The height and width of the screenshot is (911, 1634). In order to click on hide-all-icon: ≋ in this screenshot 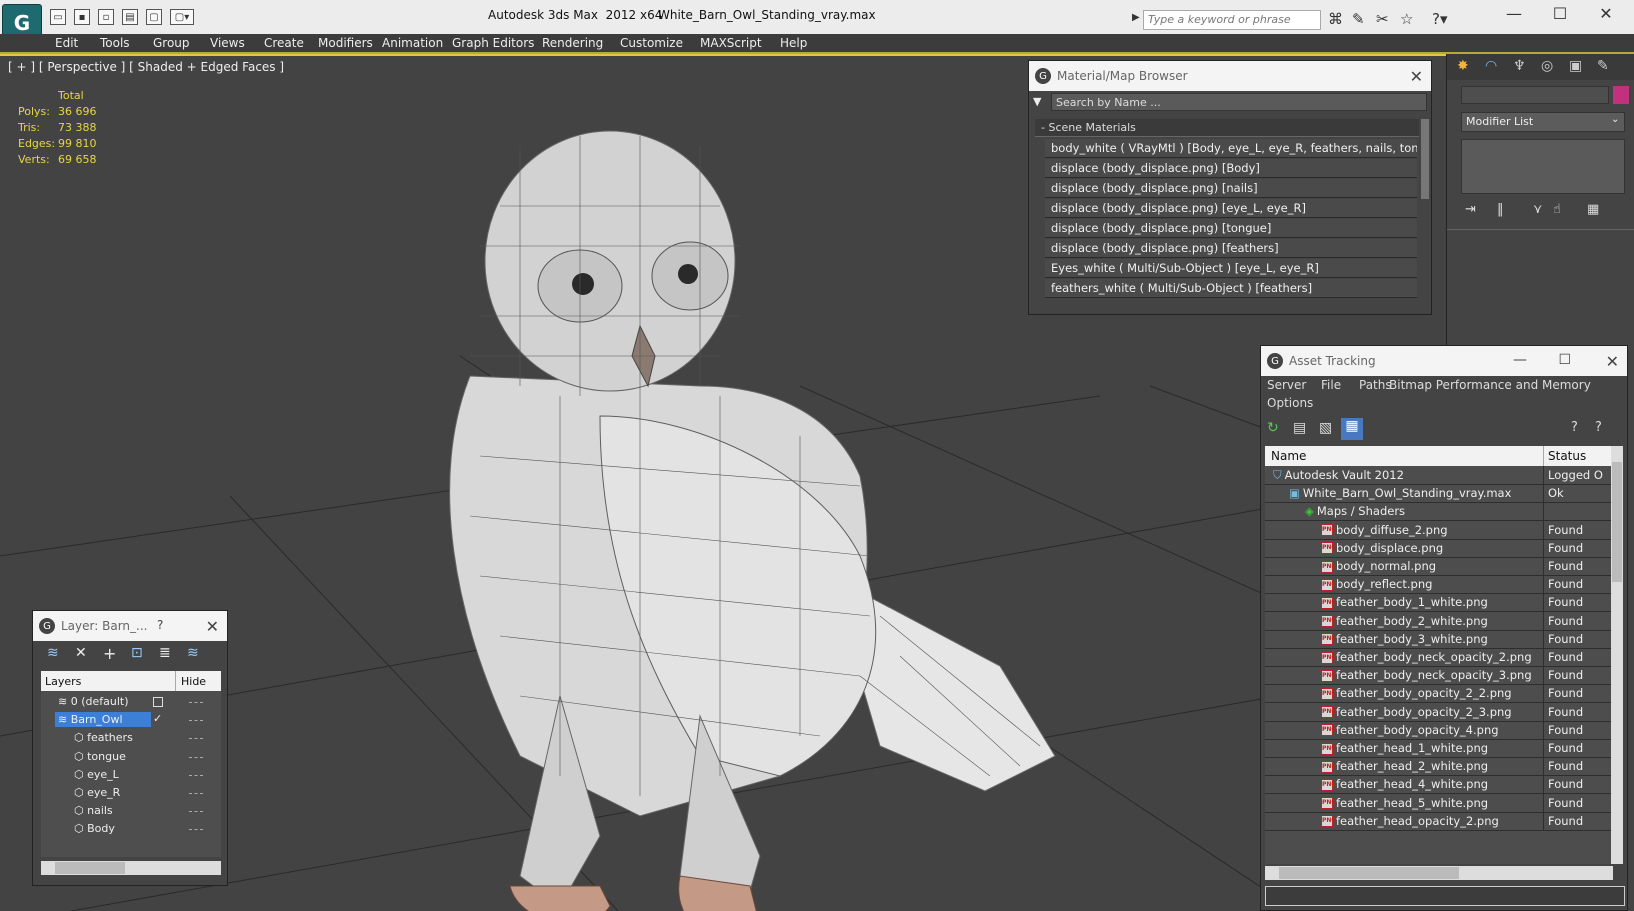, I will do `click(193, 653)`.